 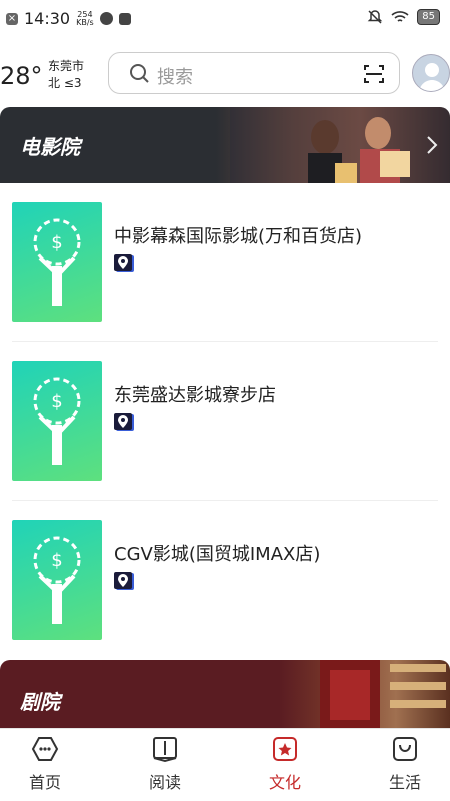 I want to click on home-chat-icon, so click(x=45, y=749).